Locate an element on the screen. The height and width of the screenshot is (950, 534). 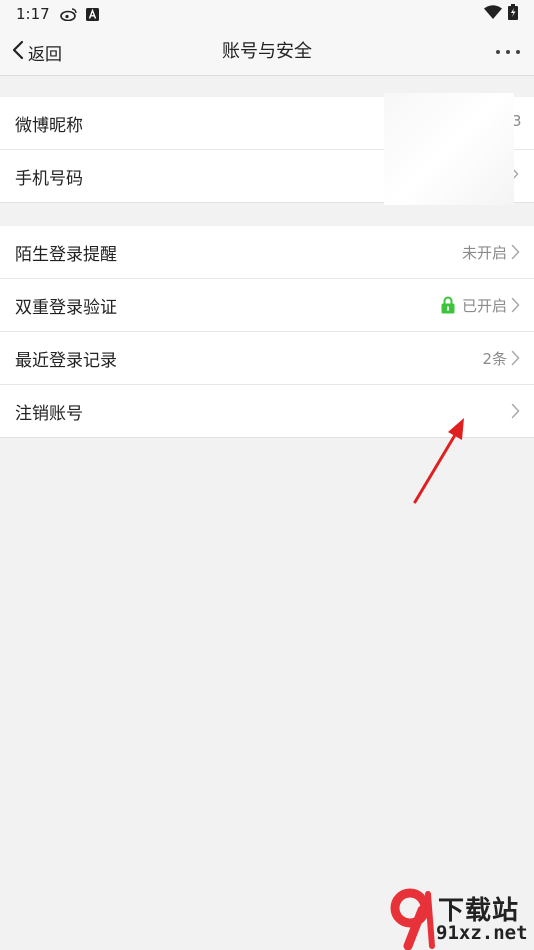
page-title: 账号与安全 is located at coordinates (267, 51).